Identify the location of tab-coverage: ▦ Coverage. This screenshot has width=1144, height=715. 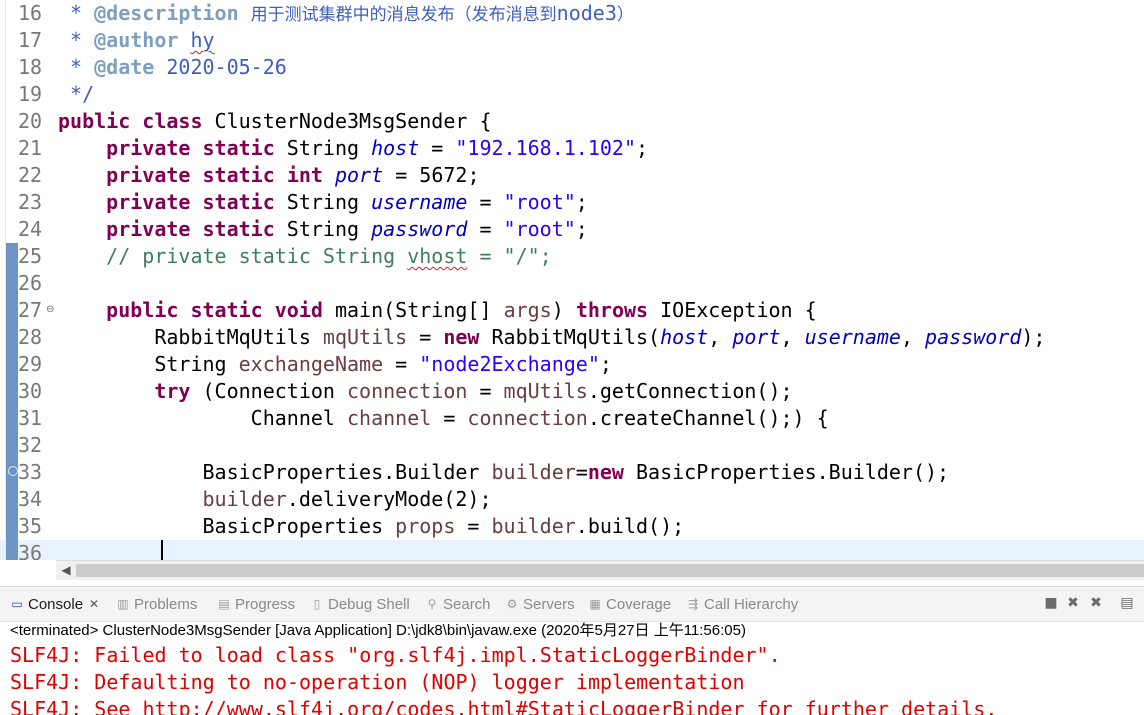
(629, 604).